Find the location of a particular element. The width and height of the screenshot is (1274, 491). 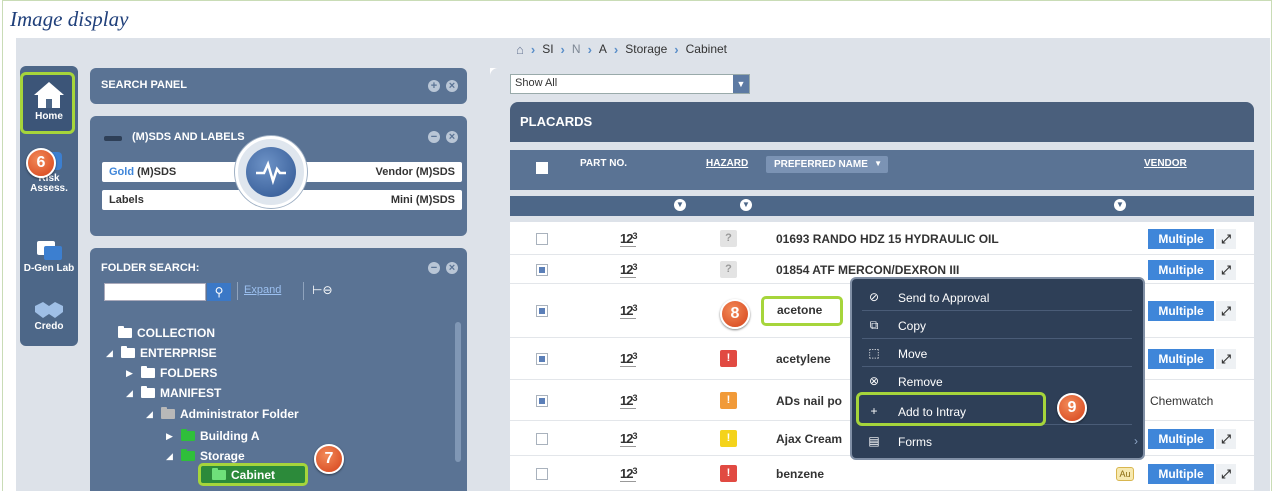

table-header: PART NO. HAZARD PREFERRED NAME ▼ VENDOR is located at coordinates (882, 170).